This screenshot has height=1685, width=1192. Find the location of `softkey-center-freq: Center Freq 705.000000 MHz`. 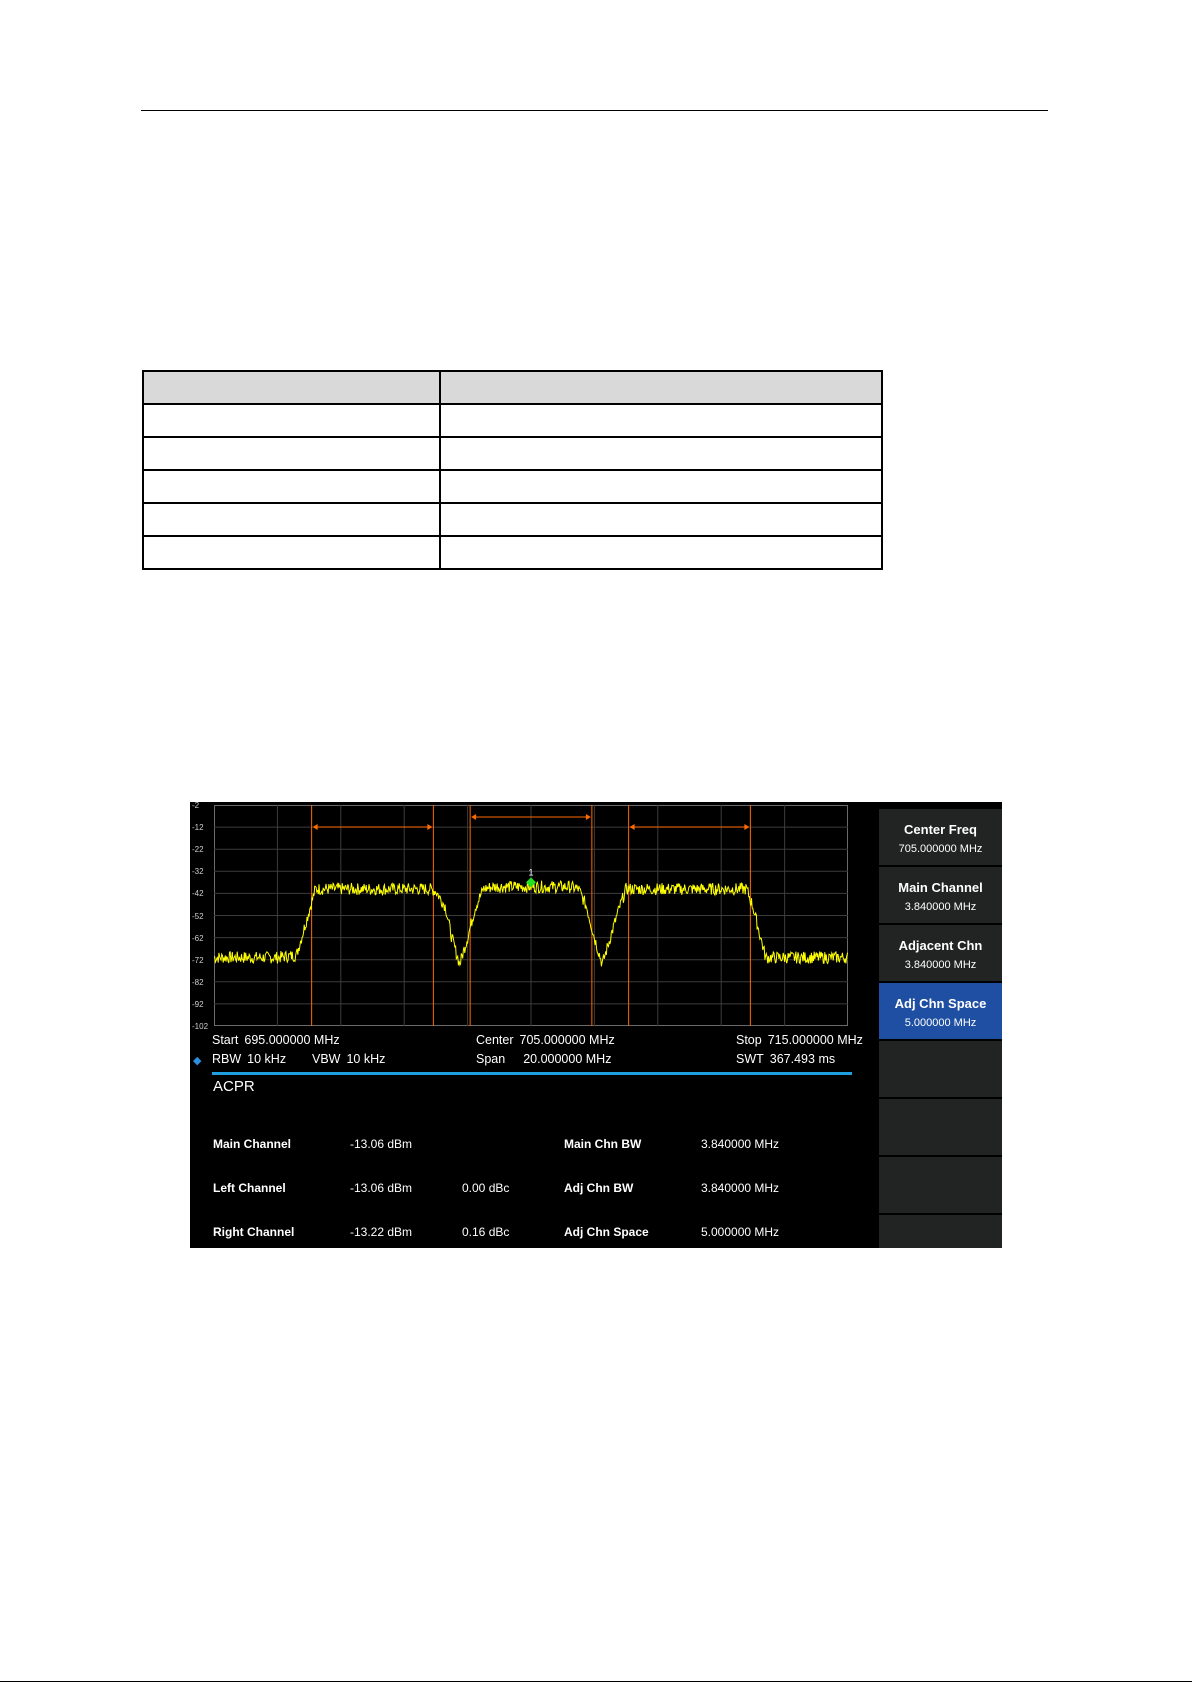

softkey-center-freq: Center Freq 705.000000 MHz is located at coordinates (940, 837).